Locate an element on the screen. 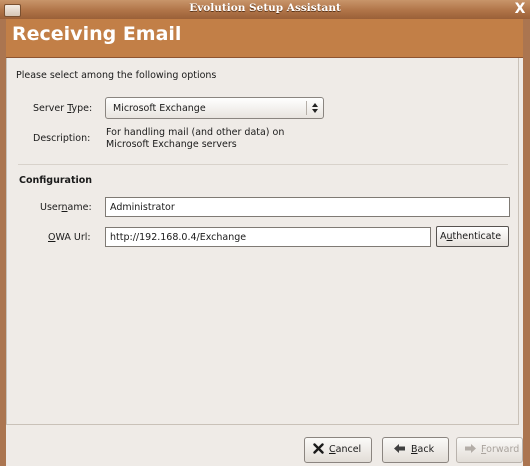  forward-label-post: orward is located at coordinates (503, 449).